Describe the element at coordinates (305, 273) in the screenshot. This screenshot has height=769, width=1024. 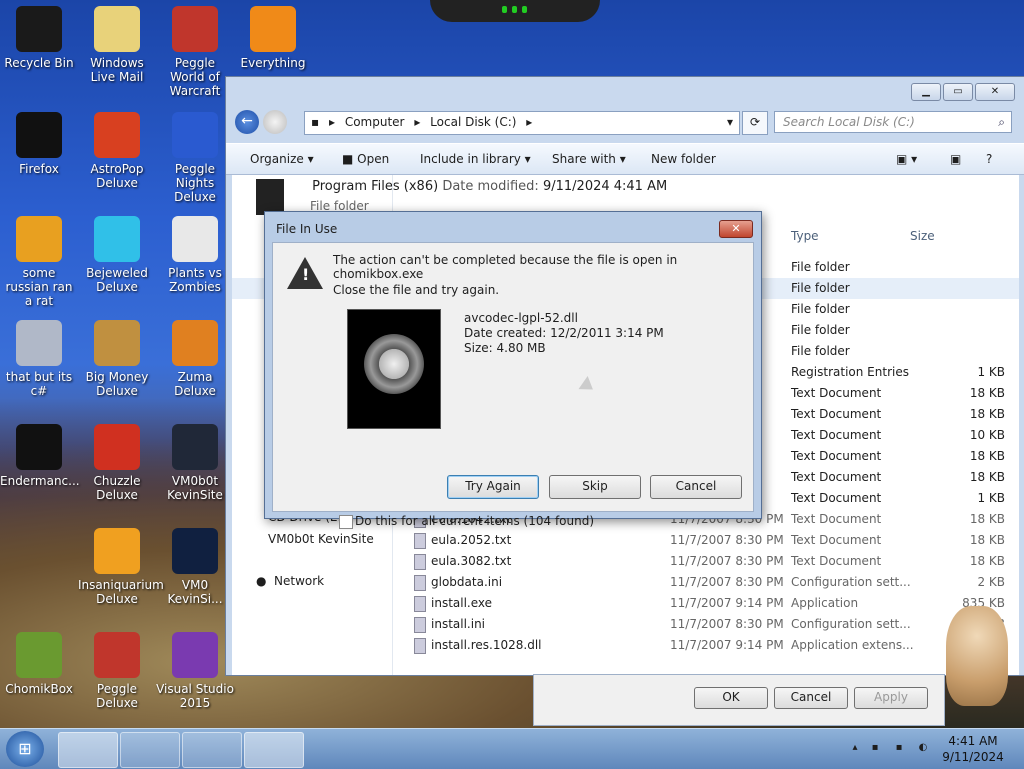
I see `warning-icon: !` at that location.